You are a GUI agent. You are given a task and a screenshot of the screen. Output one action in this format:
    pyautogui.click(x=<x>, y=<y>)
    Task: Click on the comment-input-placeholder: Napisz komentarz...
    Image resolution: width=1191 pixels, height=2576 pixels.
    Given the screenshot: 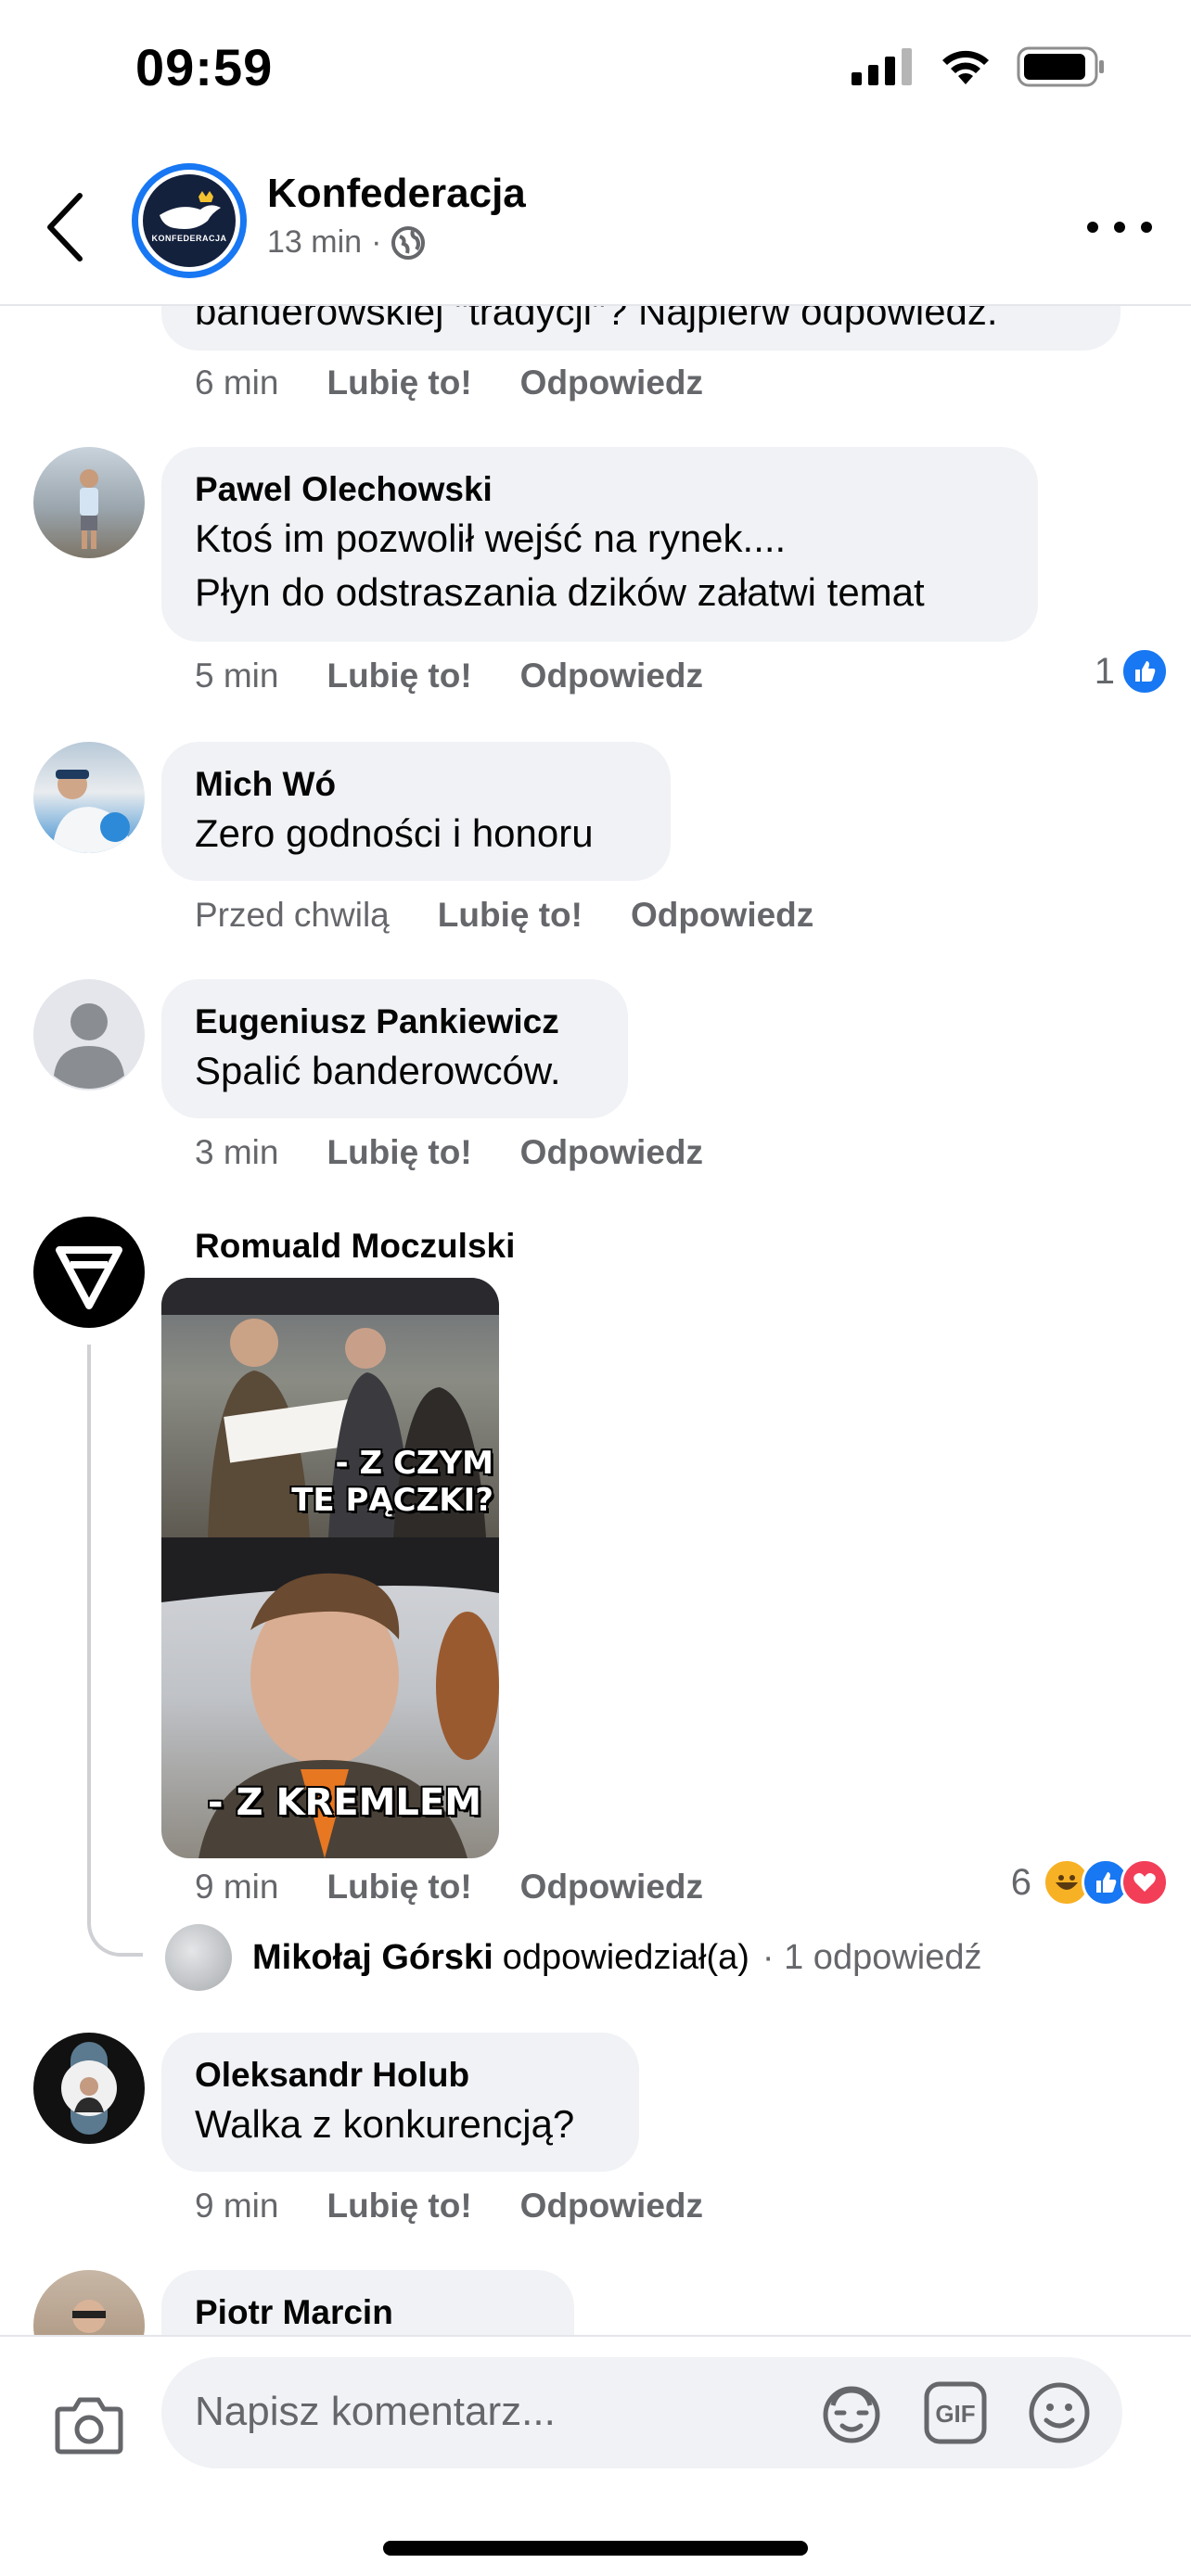 What is the action you would take?
    pyautogui.click(x=375, y=2411)
    